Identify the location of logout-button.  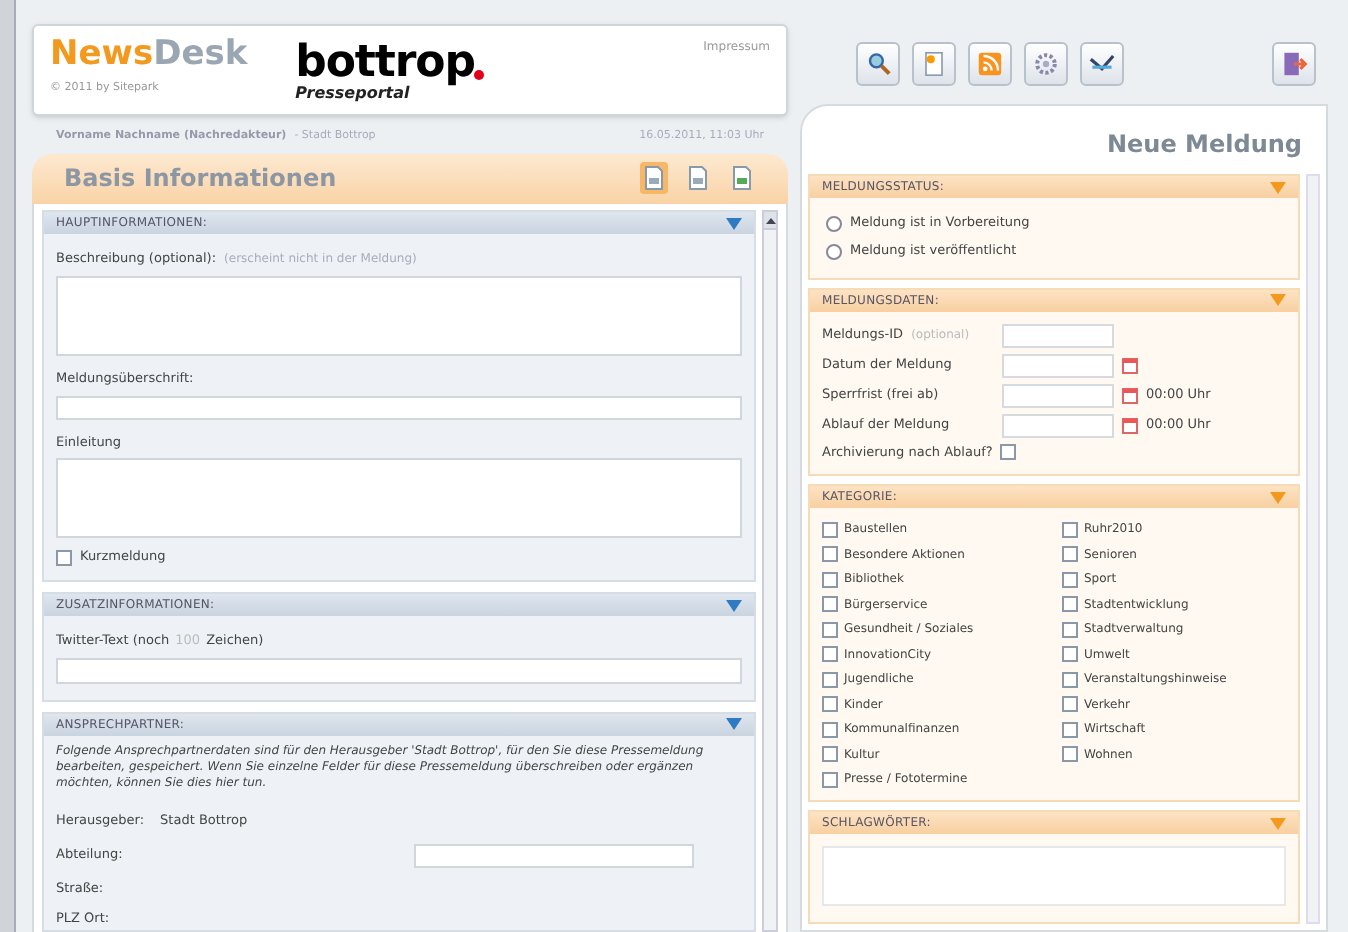
(1294, 64).